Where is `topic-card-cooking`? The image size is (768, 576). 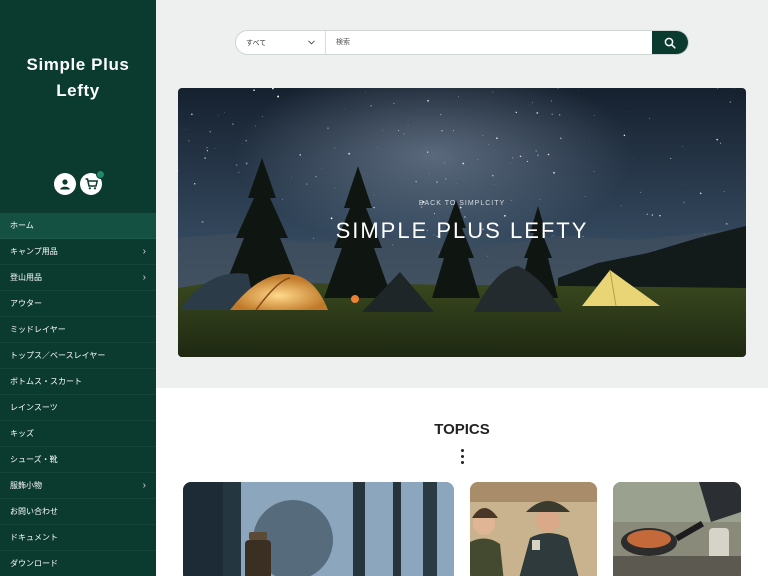 topic-card-cooking is located at coordinates (677, 529).